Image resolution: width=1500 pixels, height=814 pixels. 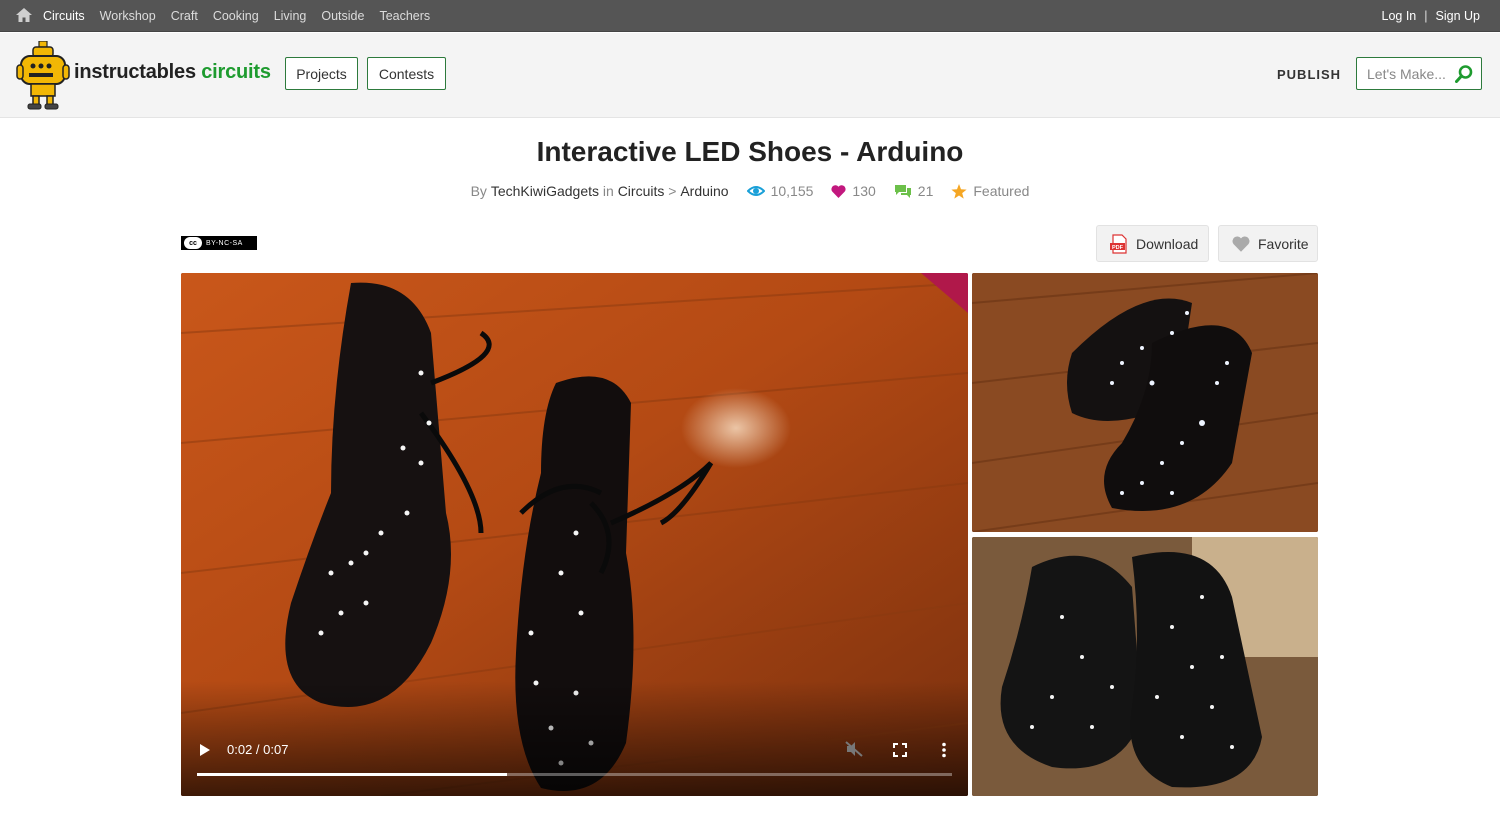 I want to click on download-button: PDF Download, so click(x=1152, y=243).